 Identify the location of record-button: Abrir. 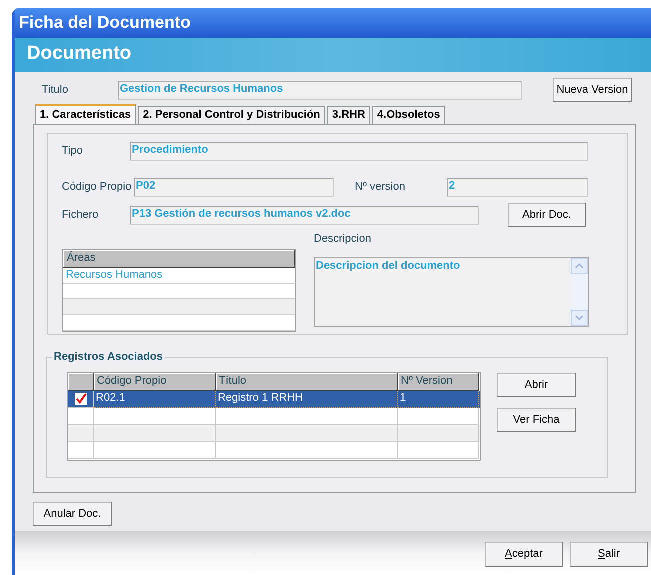
(536, 385).